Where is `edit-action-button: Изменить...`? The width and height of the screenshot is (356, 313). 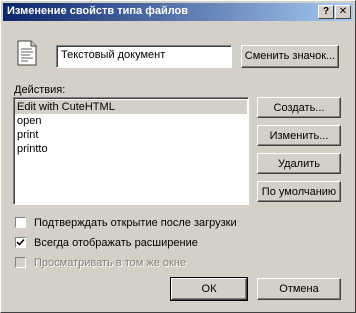 edit-action-button: Изменить... is located at coordinates (299, 135).